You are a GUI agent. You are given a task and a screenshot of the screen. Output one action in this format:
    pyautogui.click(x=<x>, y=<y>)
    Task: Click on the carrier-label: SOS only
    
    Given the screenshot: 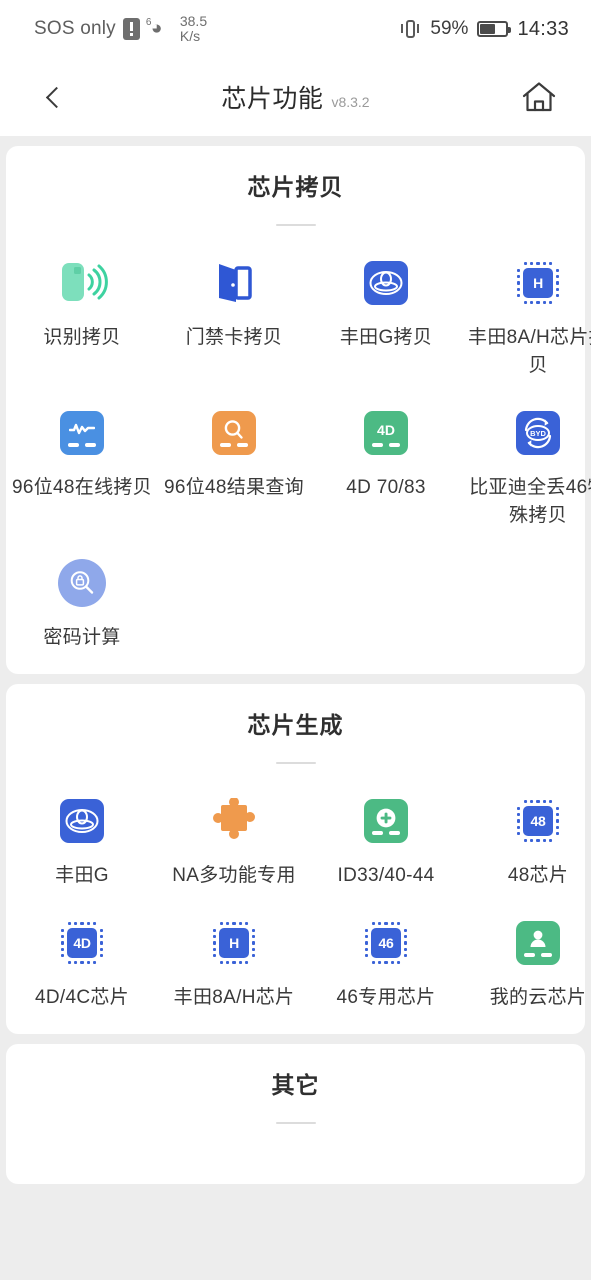 What is the action you would take?
    pyautogui.click(x=75, y=28)
    